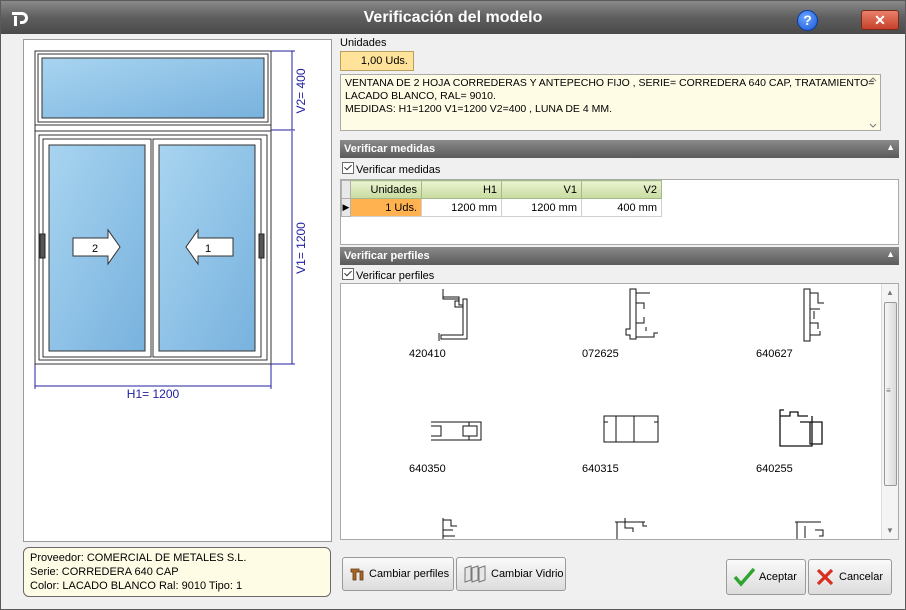  I want to click on grip-icon: ≡, so click(888, 390).